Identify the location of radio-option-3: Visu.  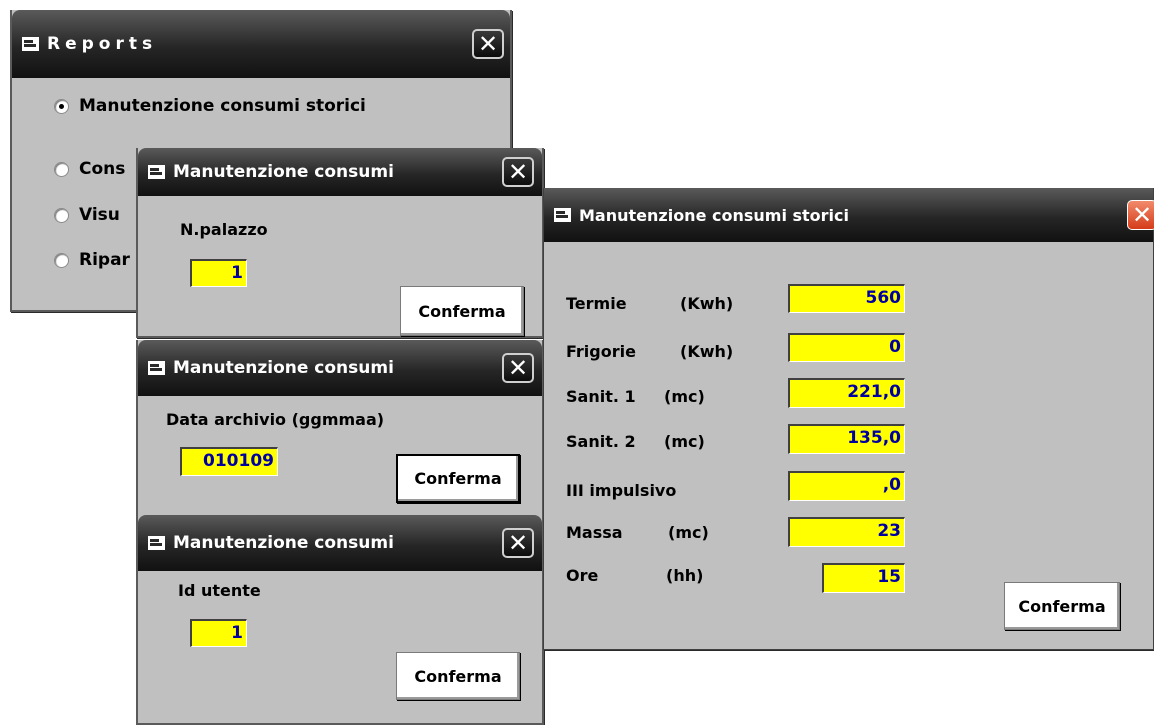
(87, 215).